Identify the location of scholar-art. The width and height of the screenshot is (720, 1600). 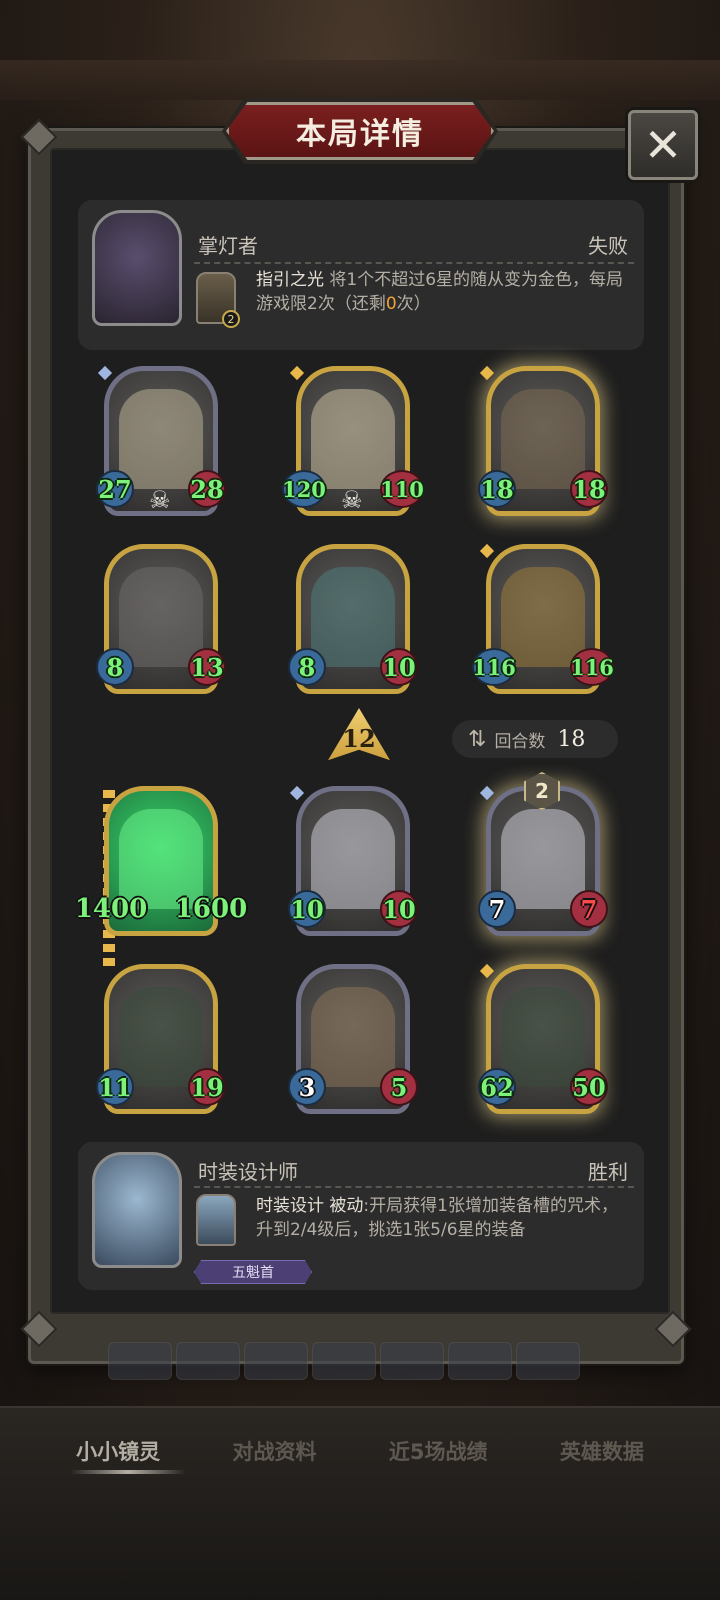
(353, 1037).